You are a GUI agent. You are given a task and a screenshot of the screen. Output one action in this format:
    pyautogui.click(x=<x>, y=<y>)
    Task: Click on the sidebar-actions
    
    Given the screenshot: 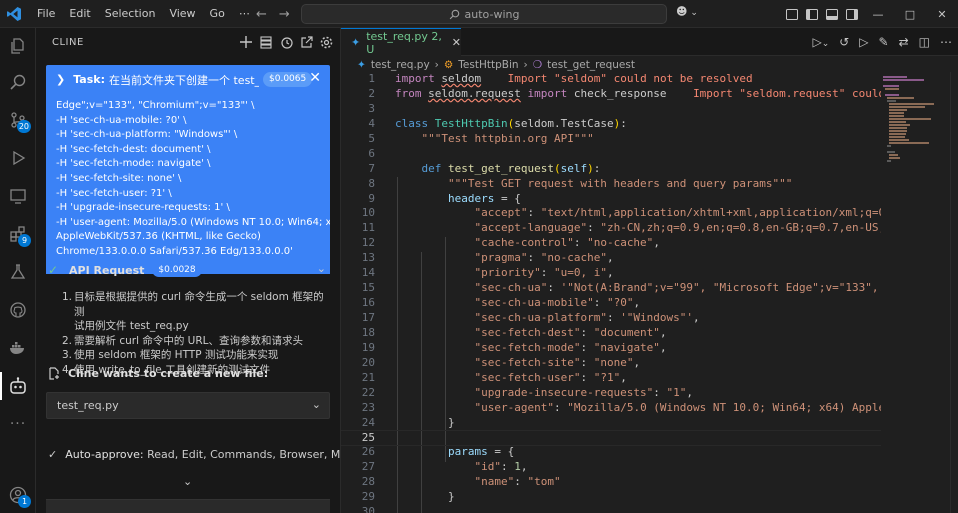 What is the action you would take?
    pyautogui.click(x=286, y=42)
    